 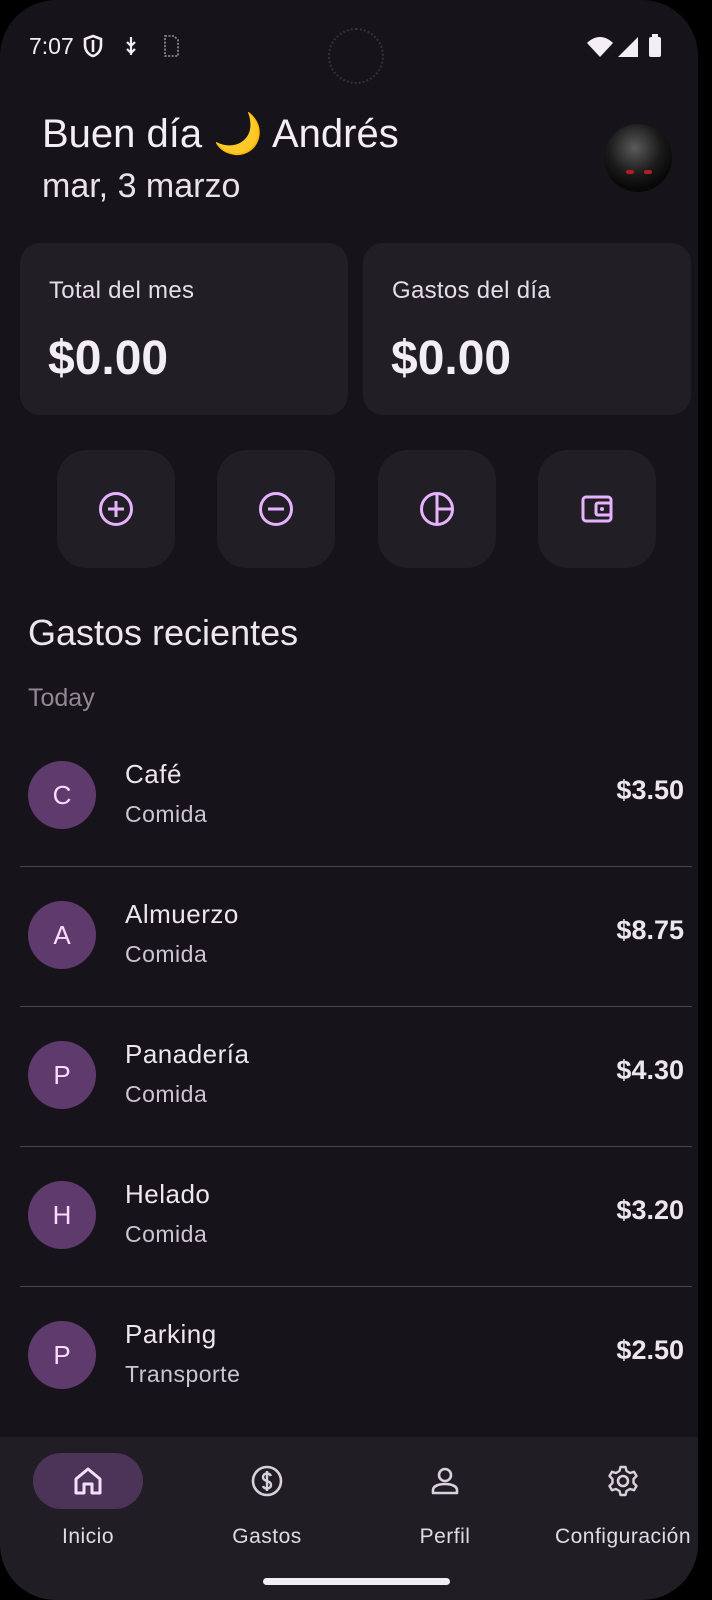 What do you see at coordinates (471, 290) in the screenshot?
I see `day-expenses-label: Gastos del día` at bounding box center [471, 290].